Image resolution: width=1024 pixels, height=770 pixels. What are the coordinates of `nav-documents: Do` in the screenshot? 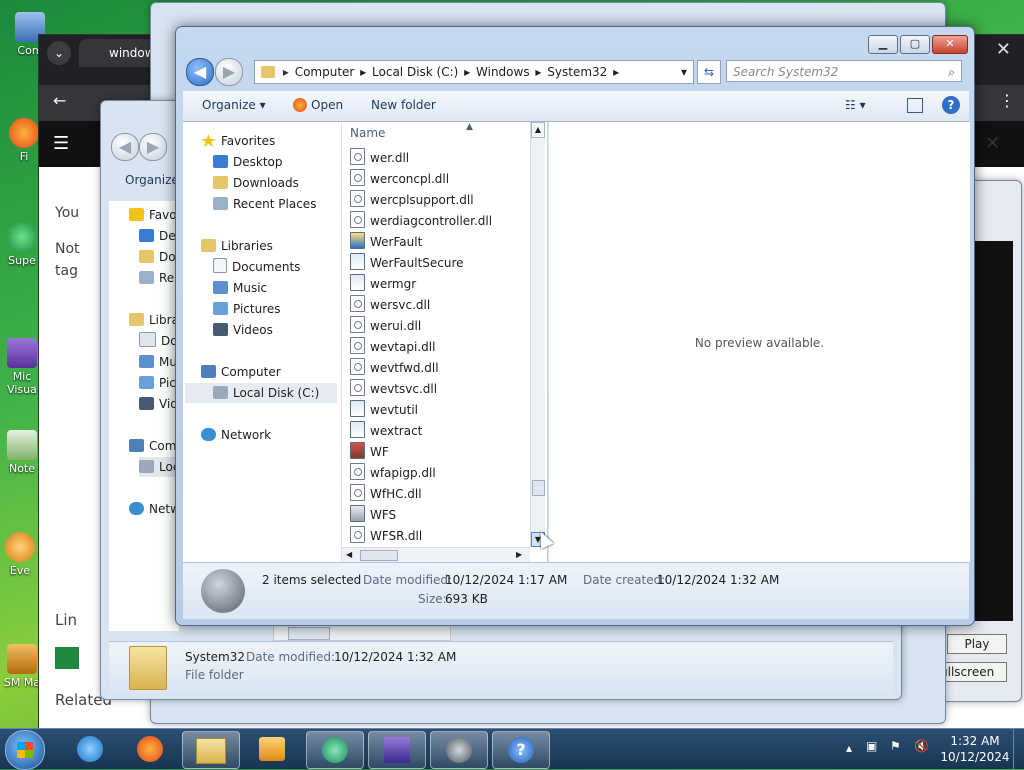 It's located at (158, 341).